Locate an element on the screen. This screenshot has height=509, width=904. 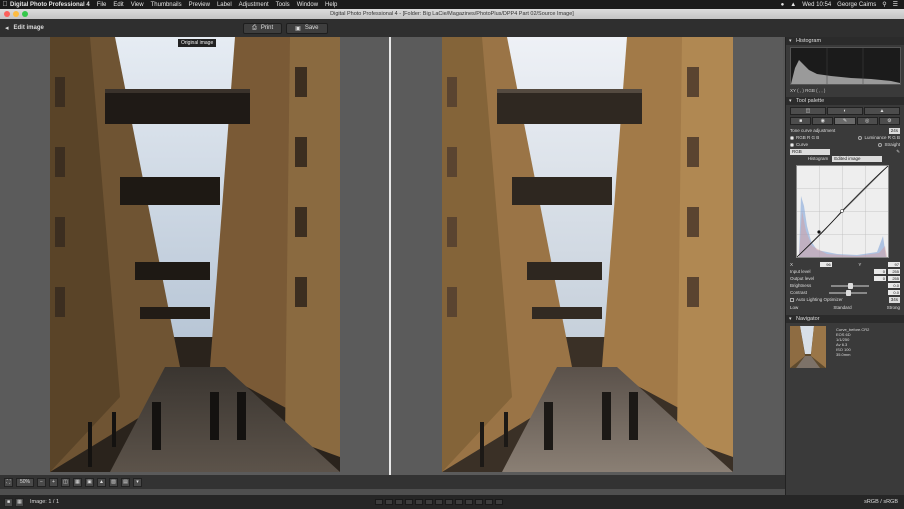
curve-x-input: 96 is located at coordinates (825, 264).